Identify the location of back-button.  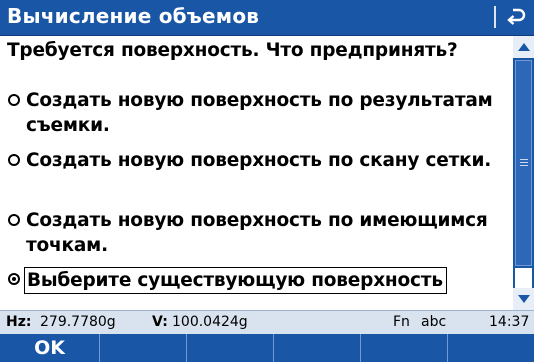
(516, 17).